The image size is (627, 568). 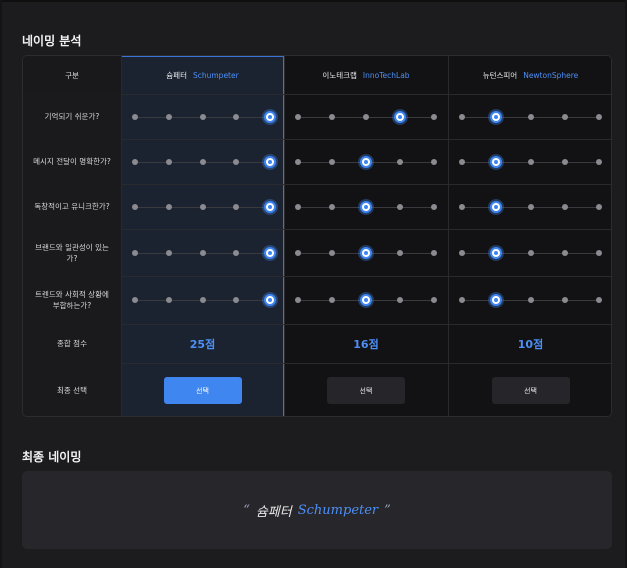 I want to click on candidate-name-ko: 이노테크랩, so click(x=339, y=75).